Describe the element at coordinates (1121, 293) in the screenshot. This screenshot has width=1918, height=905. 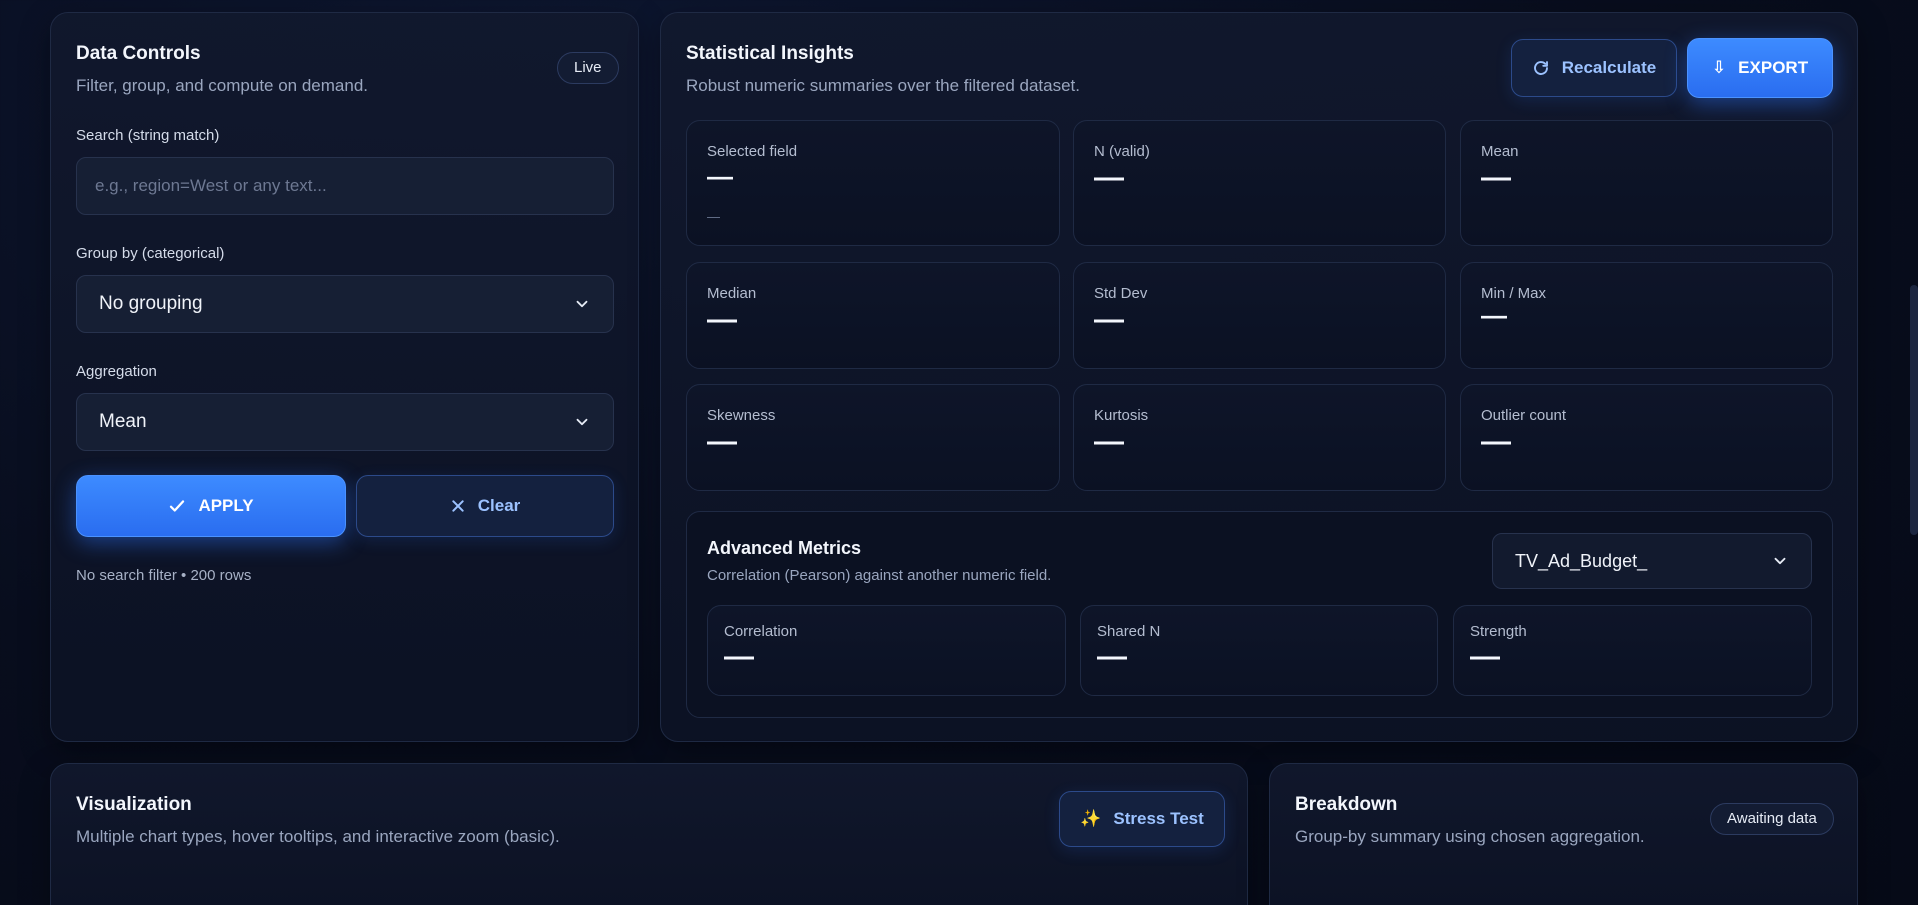
I see `stat-label: Std Dev` at that location.